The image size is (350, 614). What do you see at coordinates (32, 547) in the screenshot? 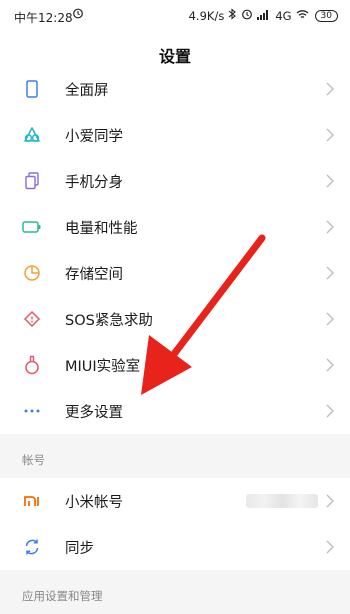
I see `sync-icon` at bounding box center [32, 547].